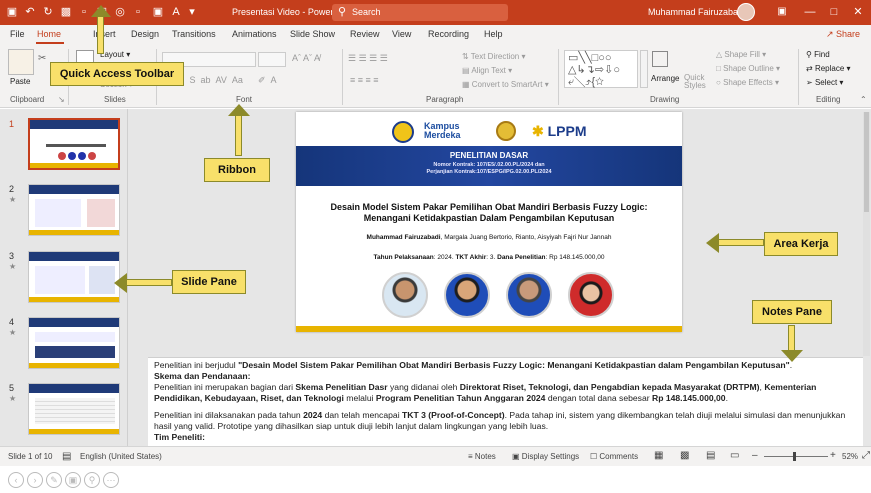 The width and height of the screenshot is (871, 493). What do you see at coordinates (746, 12) in the screenshot?
I see `avatar` at bounding box center [746, 12].